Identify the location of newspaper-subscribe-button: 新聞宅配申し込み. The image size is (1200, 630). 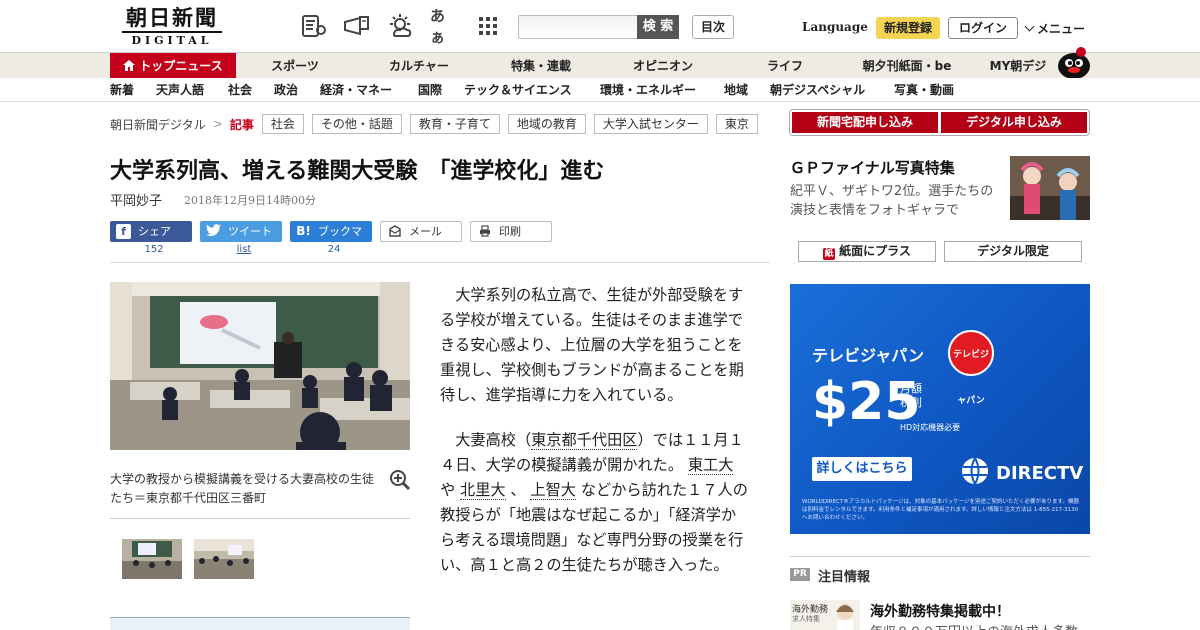
(865, 122).